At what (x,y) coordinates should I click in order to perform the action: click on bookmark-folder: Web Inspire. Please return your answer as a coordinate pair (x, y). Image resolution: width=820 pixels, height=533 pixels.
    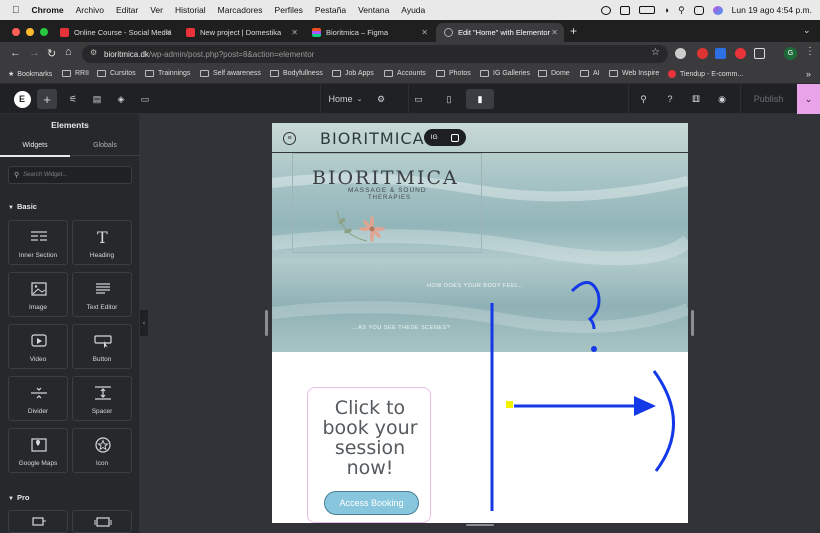
    Looking at the image, I should click on (634, 73).